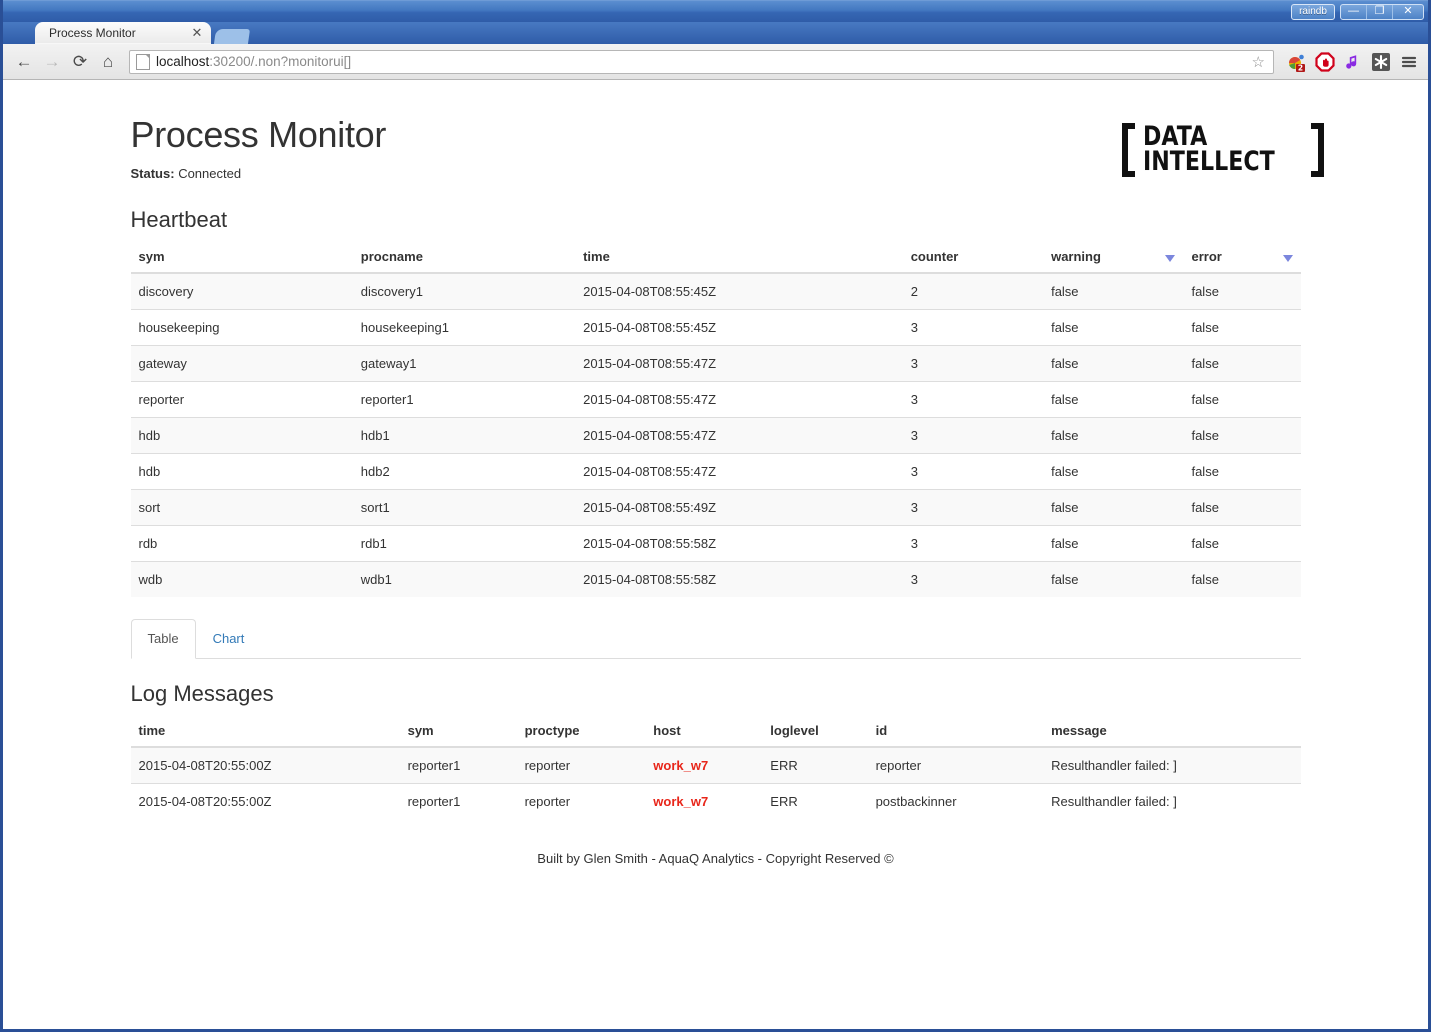 The height and width of the screenshot is (1032, 1431). What do you see at coordinates (464, 579) in the screenshot?
I see `cell-procname: wdb1` at bounding box center [464, 579].